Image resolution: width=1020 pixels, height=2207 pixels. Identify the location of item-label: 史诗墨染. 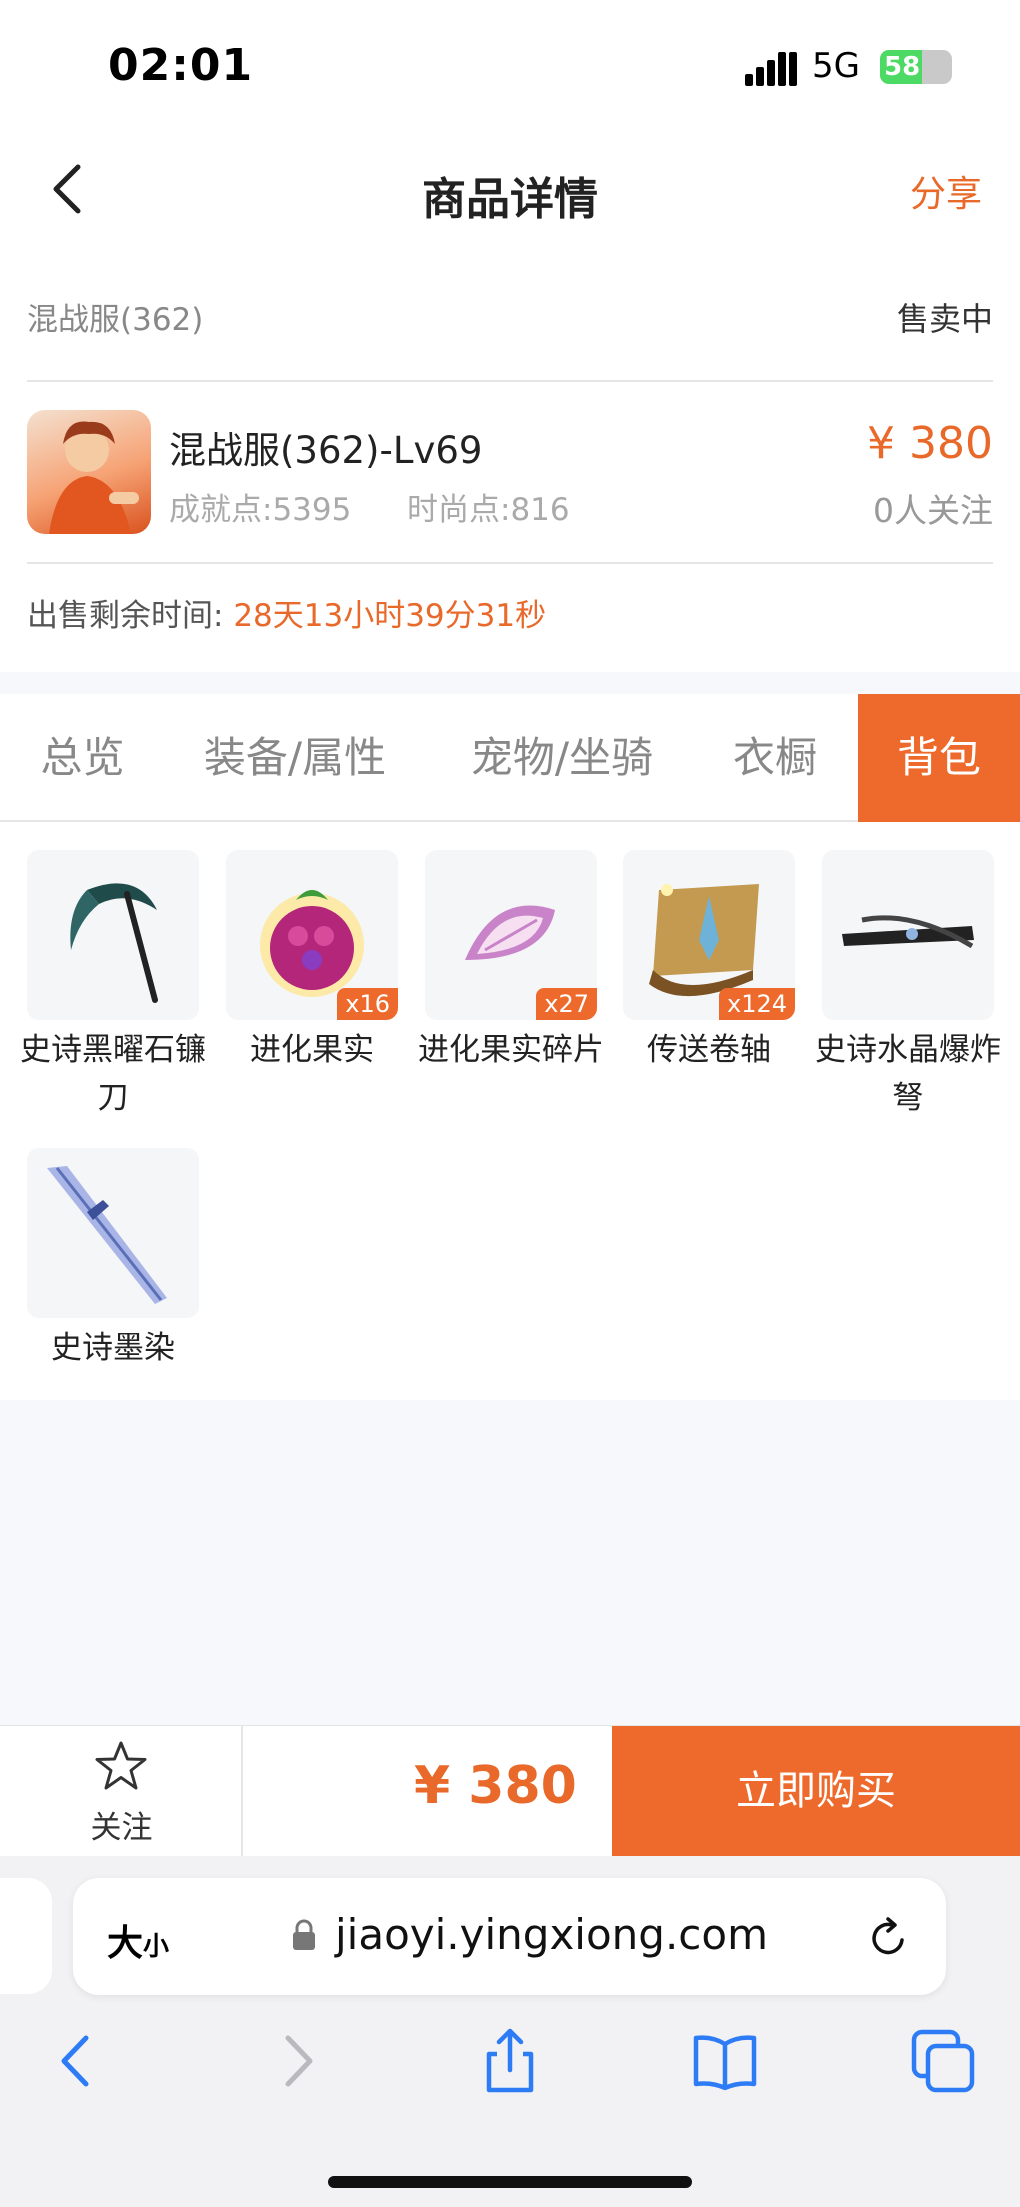
(113, 1348).